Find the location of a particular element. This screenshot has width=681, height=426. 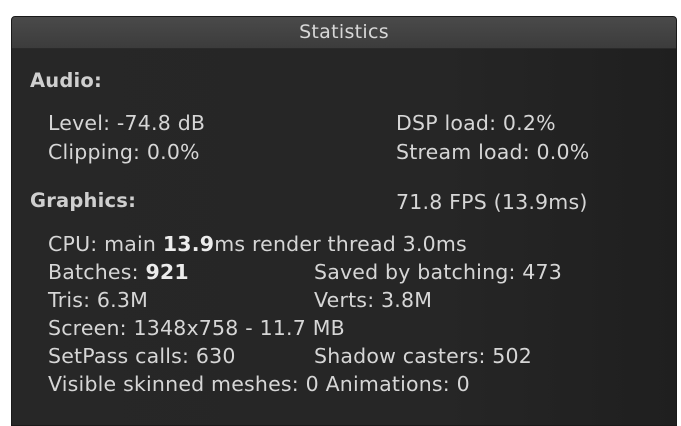

panel-title: Statistics is located at coordinates (344, 33).